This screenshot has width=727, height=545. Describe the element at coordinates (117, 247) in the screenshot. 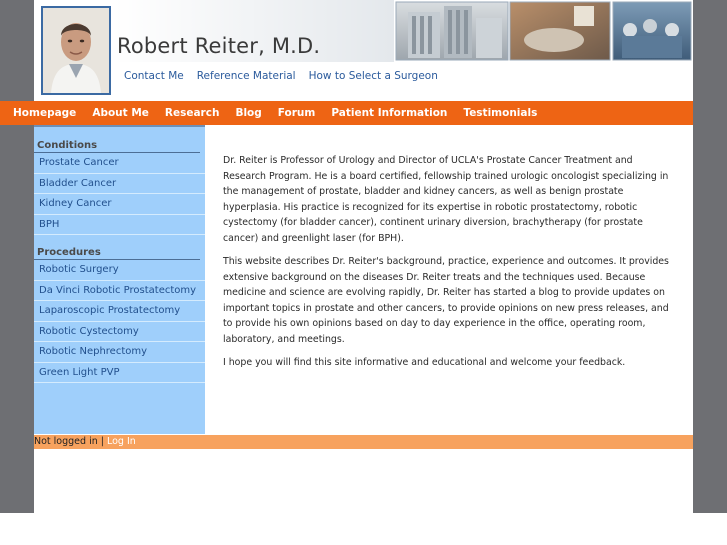

I see `procedures-heading: Procedures` at that location.